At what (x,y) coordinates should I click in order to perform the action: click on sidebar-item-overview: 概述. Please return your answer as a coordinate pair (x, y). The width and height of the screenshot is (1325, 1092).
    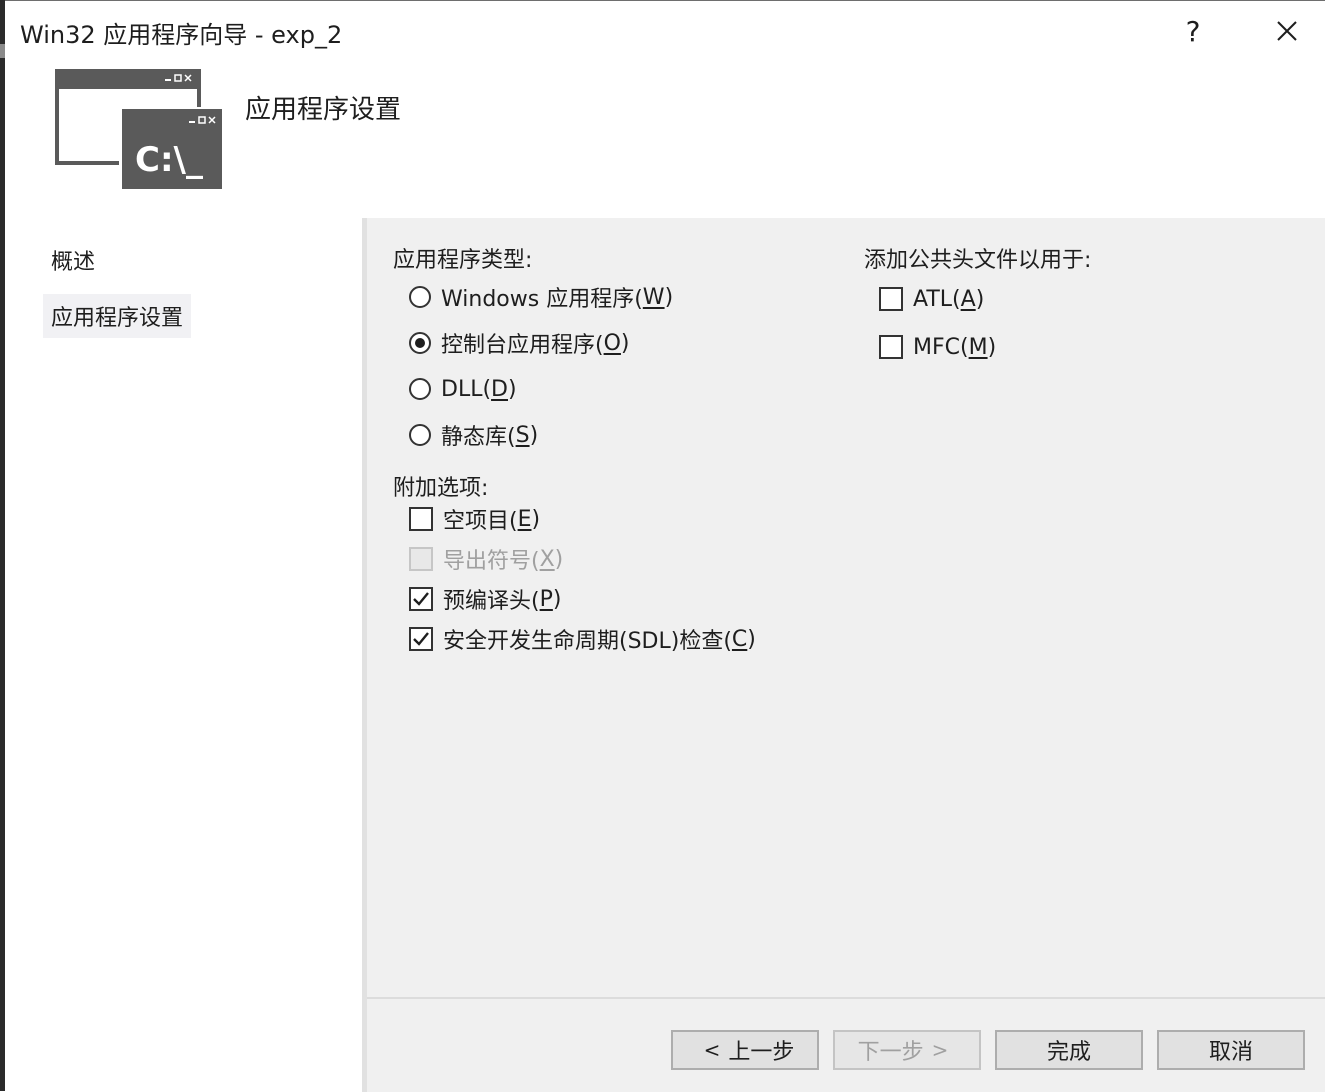
    Looking at the image, I should click on (73, 260).